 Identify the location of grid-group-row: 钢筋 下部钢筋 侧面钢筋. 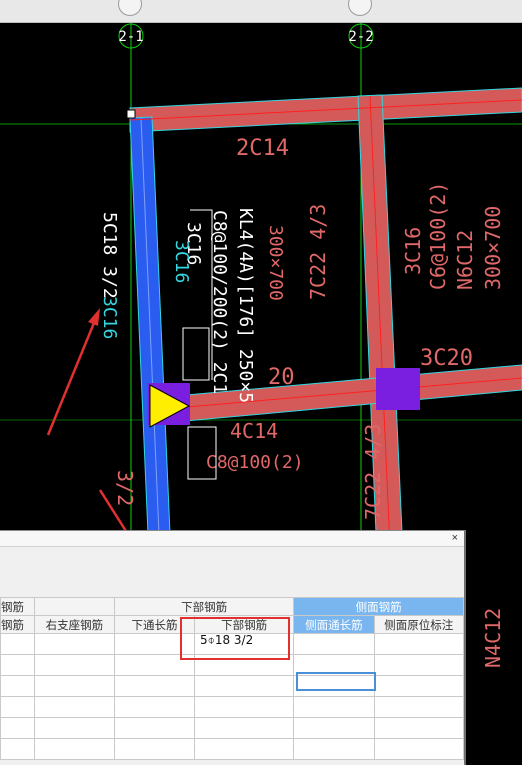
(232, 606).